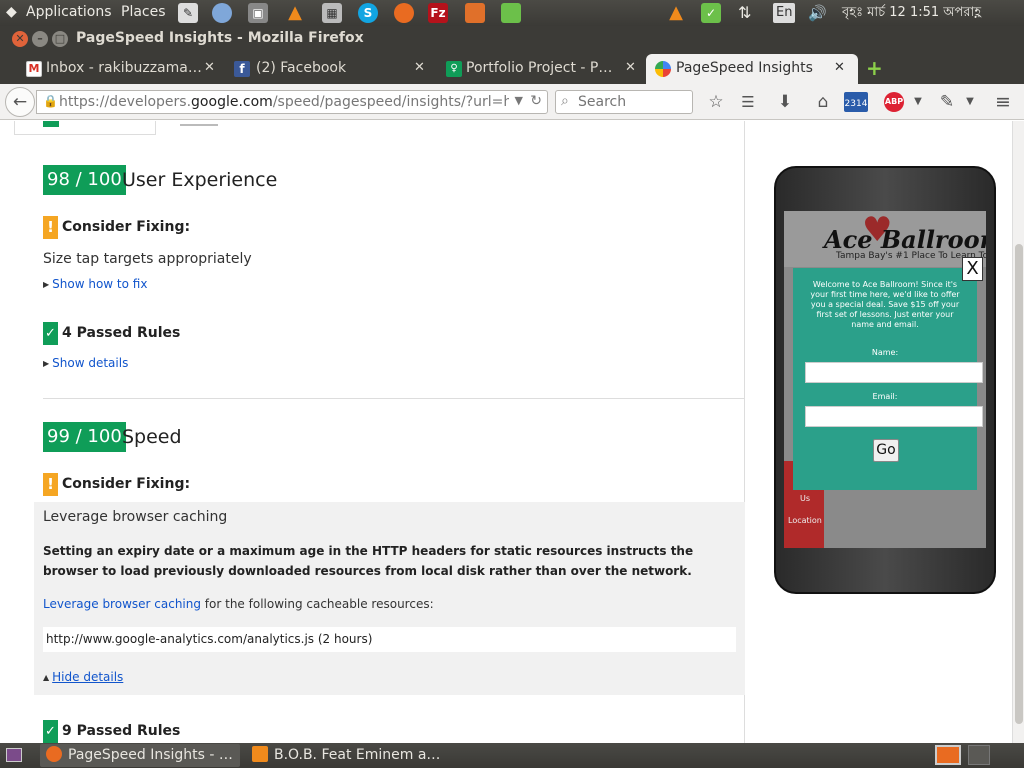 Image resolution: width=1024 pixels, height=768 pixels. What do you see at coordinates (222, 13) in the screenshot?
I see `disks-icon` at bounding box center [222, 13].